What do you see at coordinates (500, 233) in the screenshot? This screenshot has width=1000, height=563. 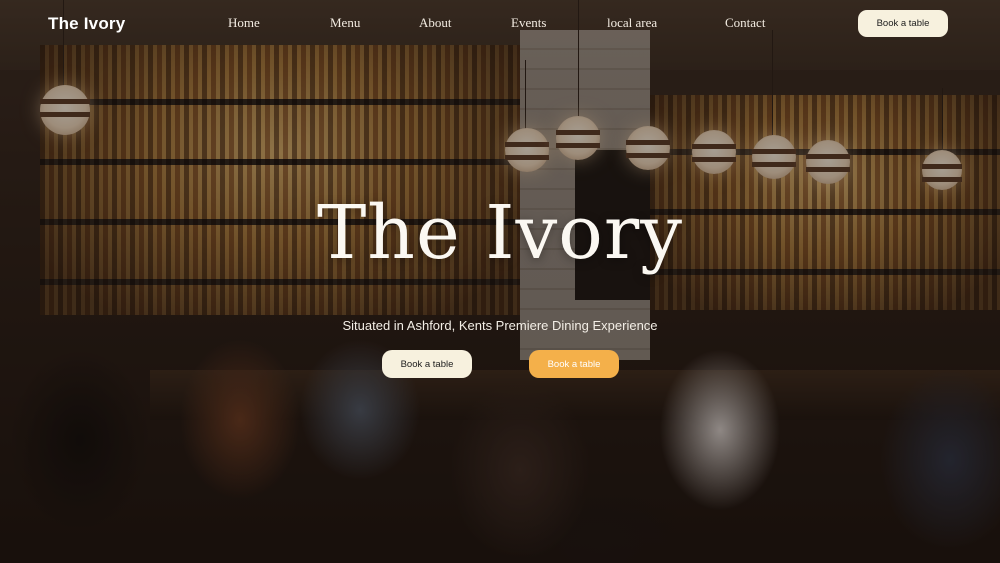 I see `hero-title: The Ivory` at bounding box center [500, 233].